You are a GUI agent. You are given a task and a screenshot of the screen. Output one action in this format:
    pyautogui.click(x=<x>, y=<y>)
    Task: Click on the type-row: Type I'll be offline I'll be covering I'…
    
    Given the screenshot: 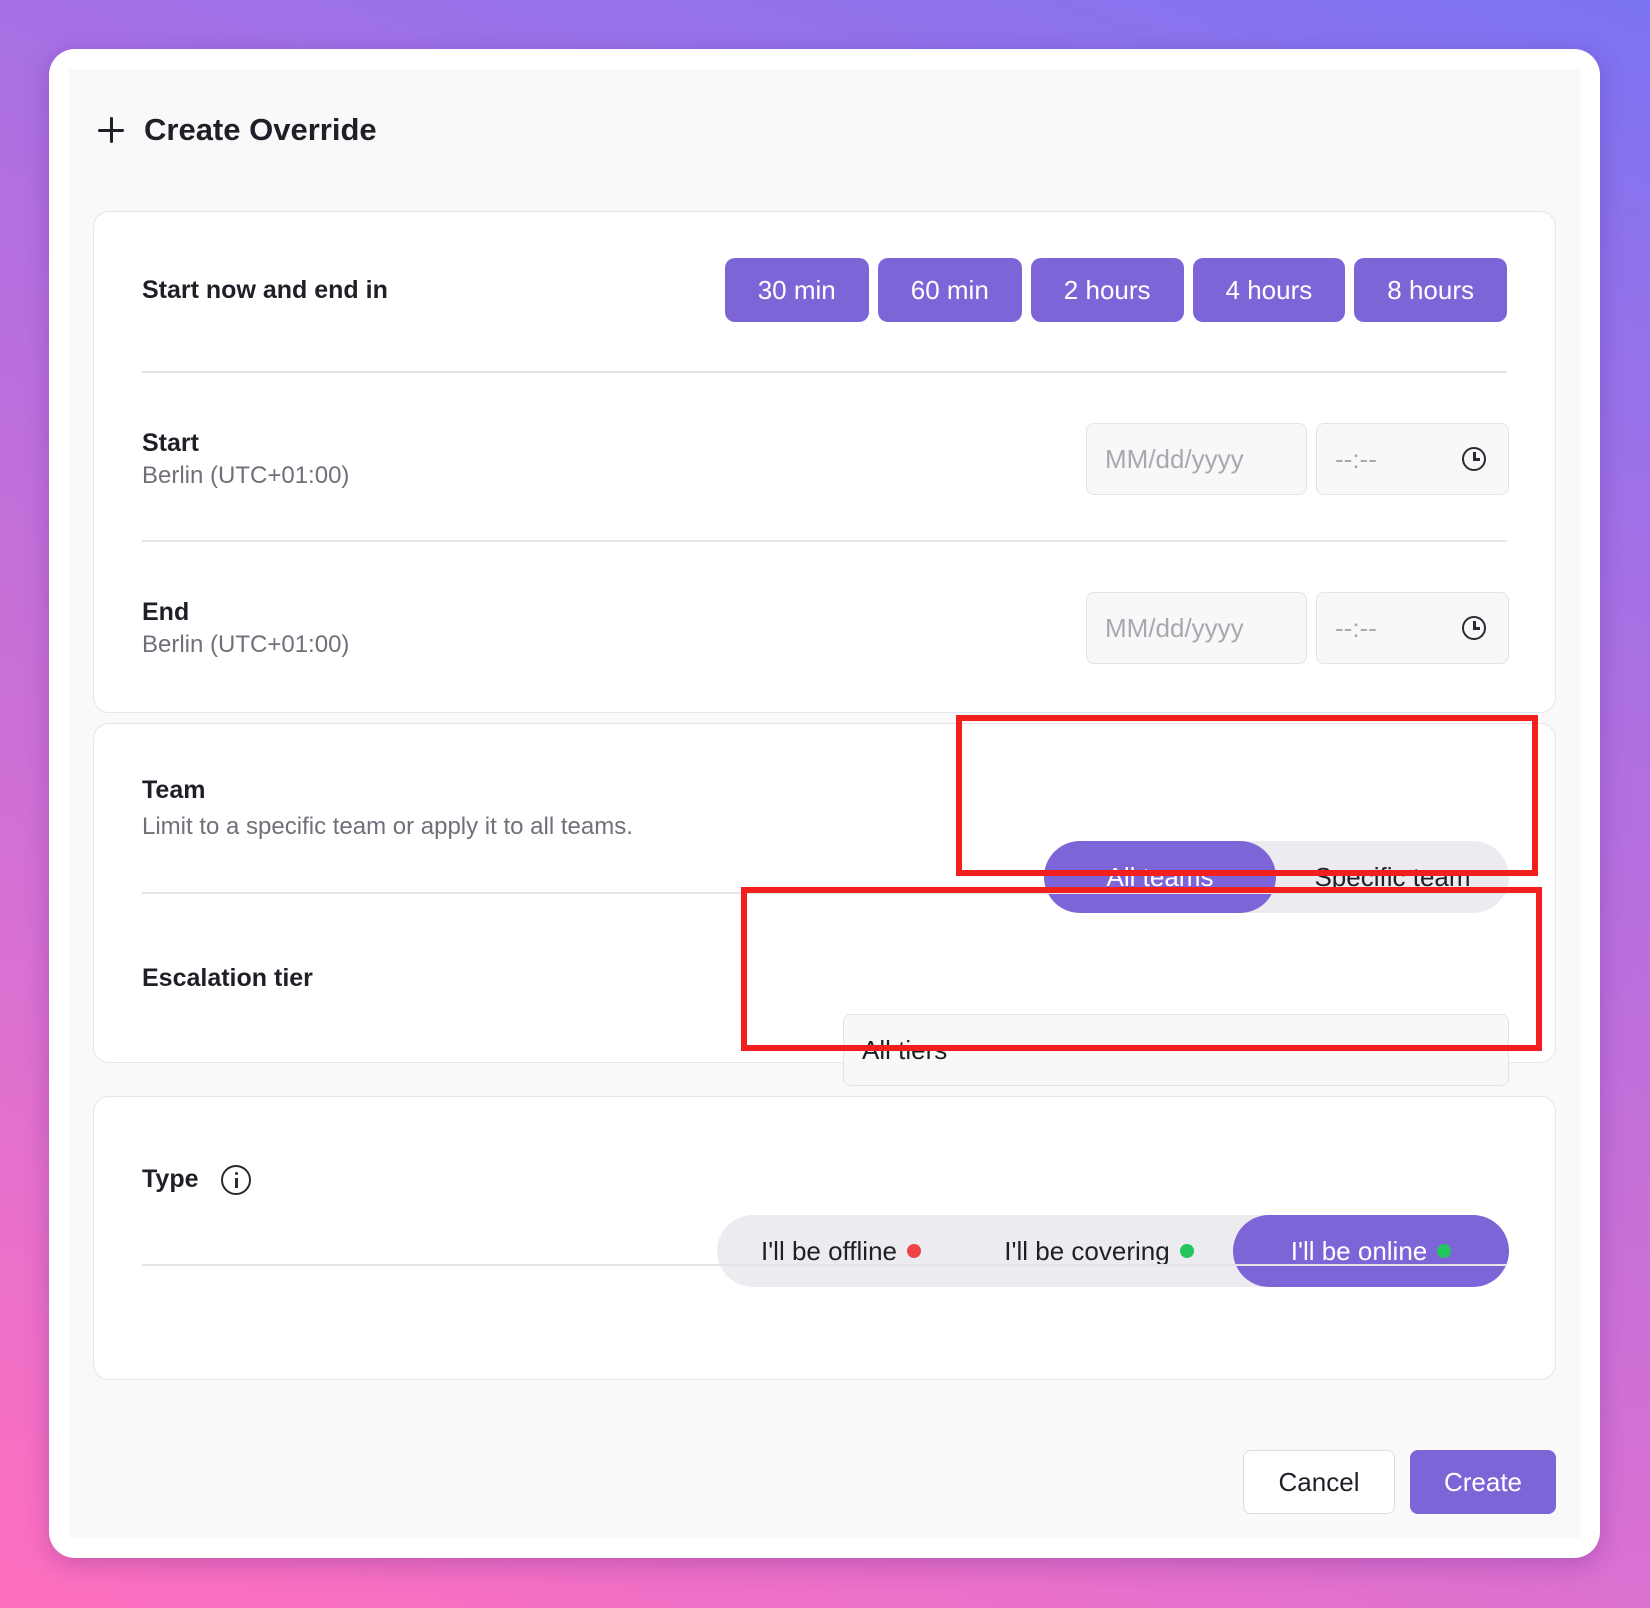 What is the action you would take?
    pyautogui.click(x=825, y=1215)
    